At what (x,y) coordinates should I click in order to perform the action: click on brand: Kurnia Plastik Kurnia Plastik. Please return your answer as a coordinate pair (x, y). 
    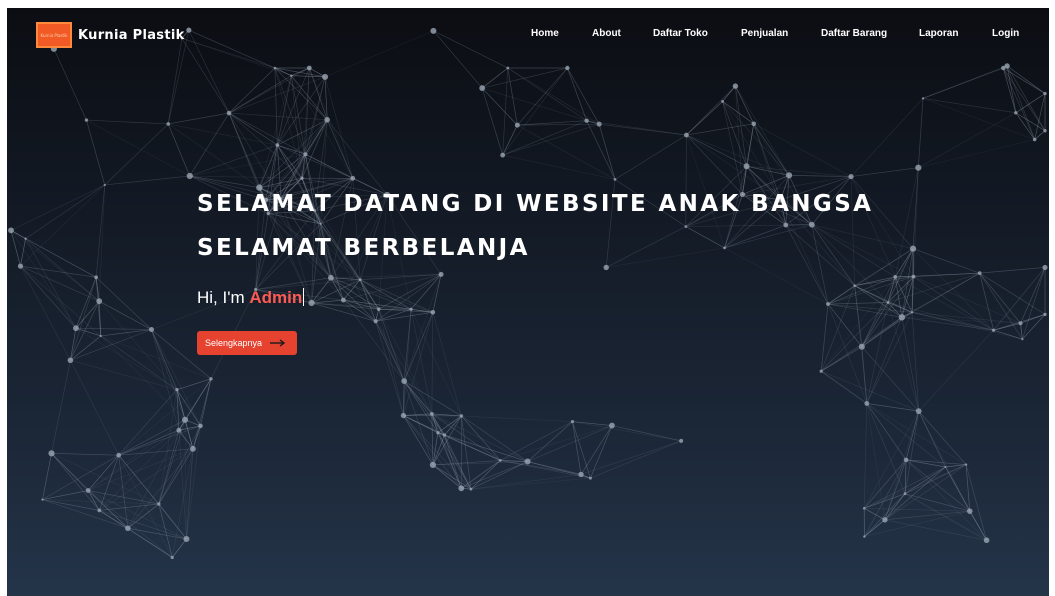
    Looking at the image, I should click on (110, 35).